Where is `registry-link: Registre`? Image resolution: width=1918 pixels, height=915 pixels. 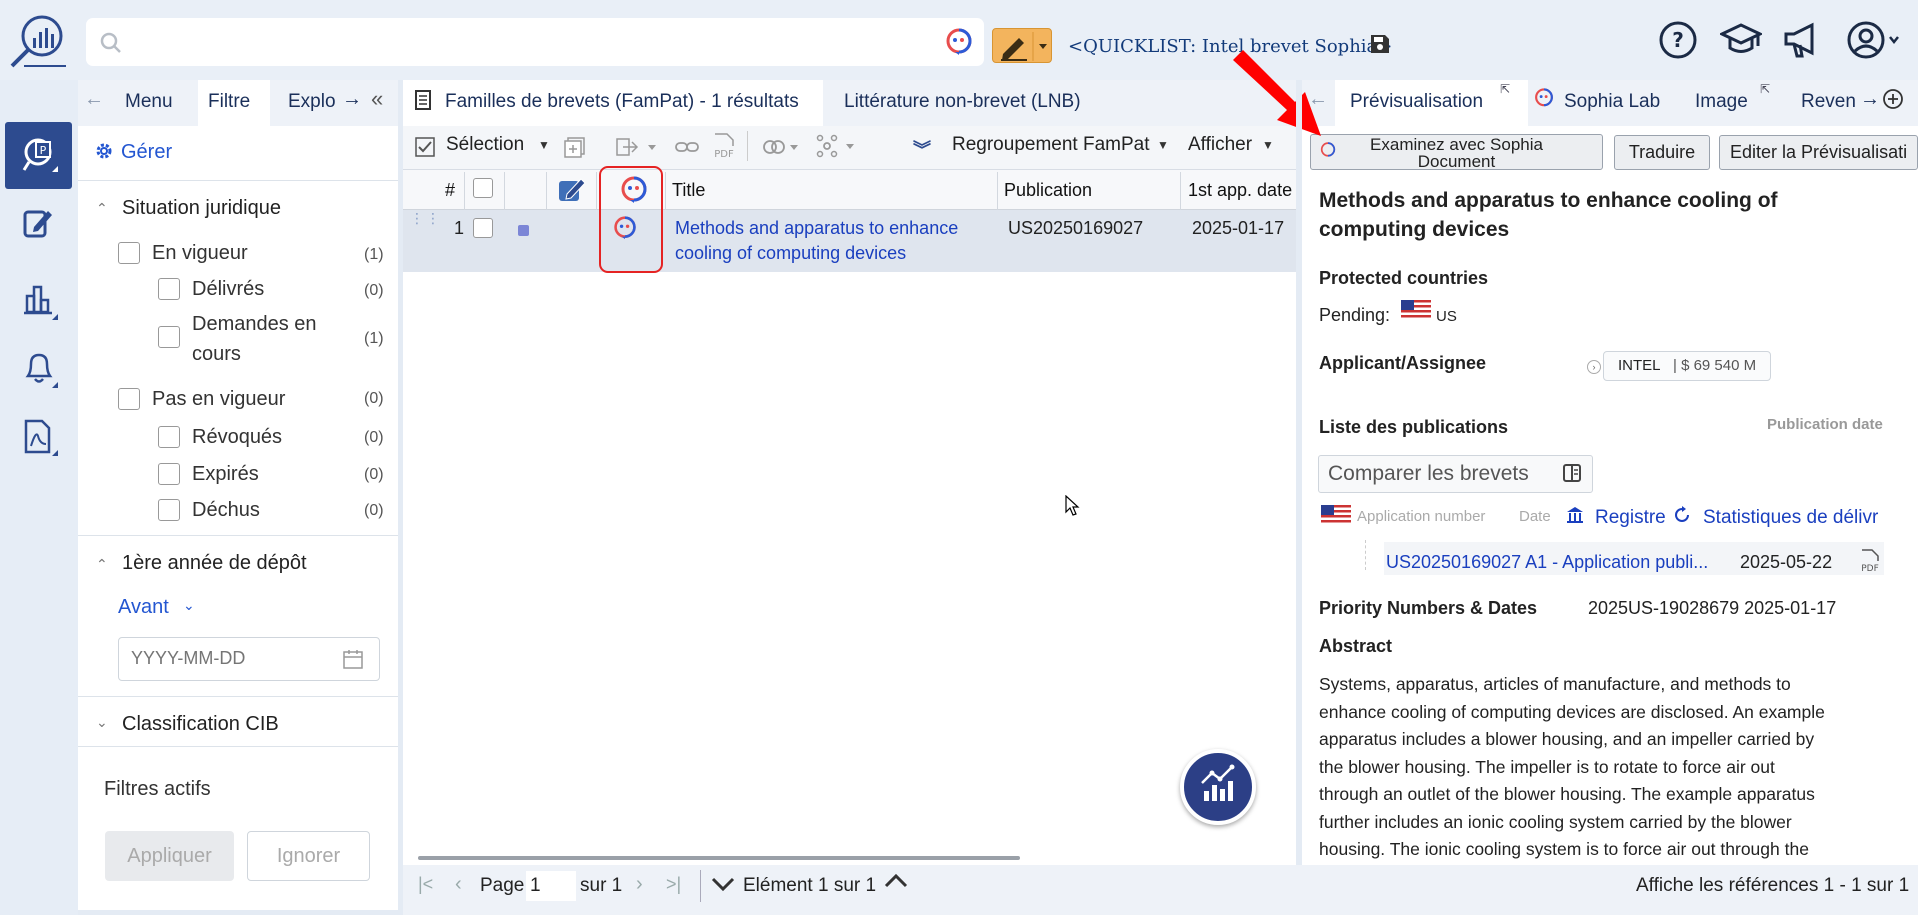 registry-link: Registre is located at coordinates (1630, 518).